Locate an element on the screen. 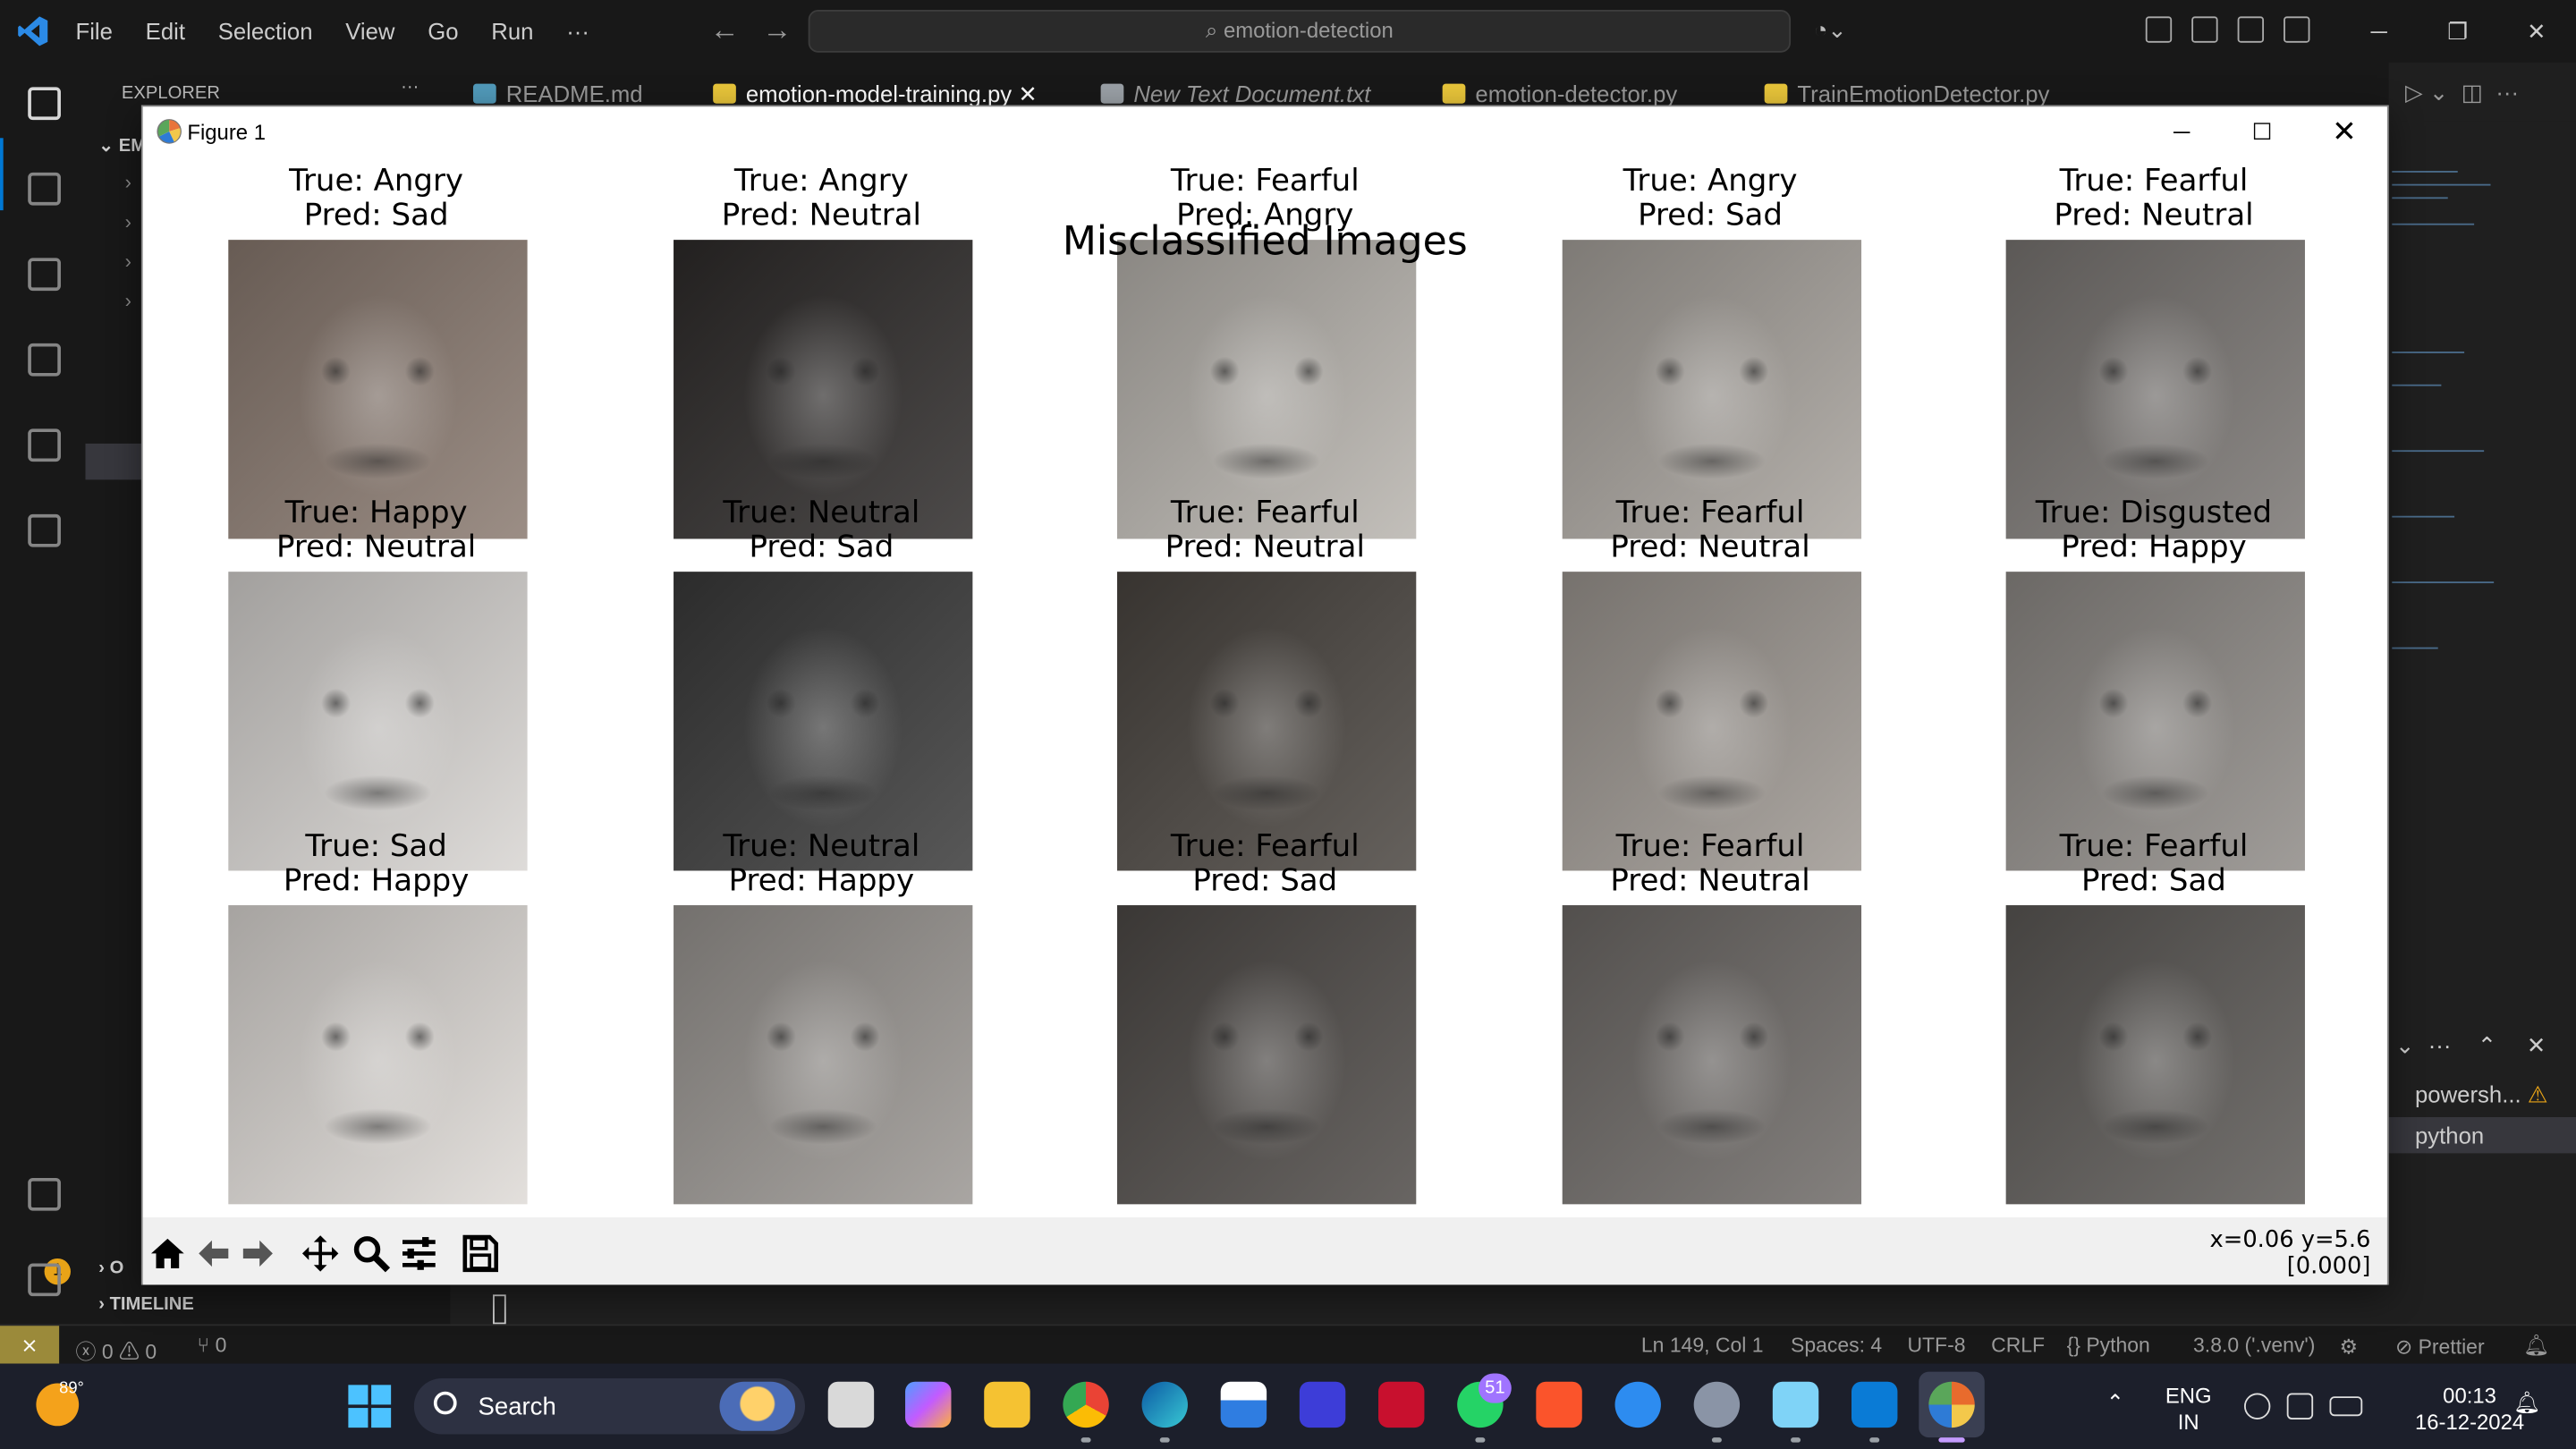  copilot-icon: ◔⌄ is located at coordinates (1830, 30).